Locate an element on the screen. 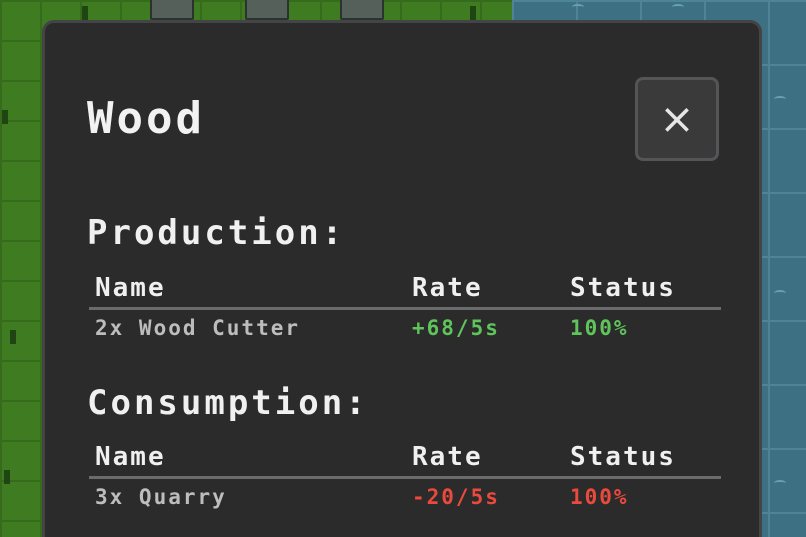  consumption-table: Name Rate Status 3x Quarry -20/5s 100% is located at coordinates (405, 477).